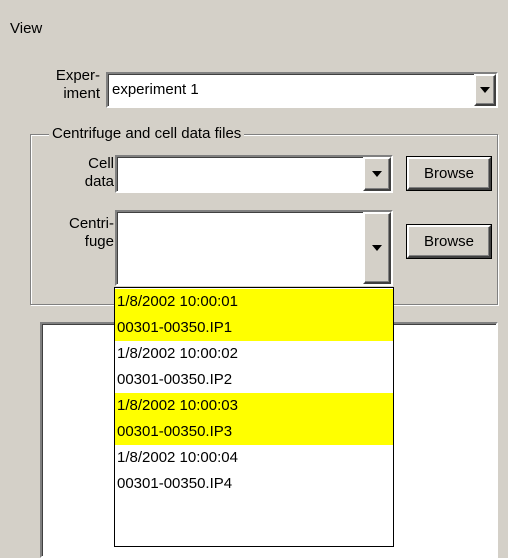 The width and height of the screenshot is (508, 558). I want to click on centrifuge-browse-button: Browse, so click(449, 241).